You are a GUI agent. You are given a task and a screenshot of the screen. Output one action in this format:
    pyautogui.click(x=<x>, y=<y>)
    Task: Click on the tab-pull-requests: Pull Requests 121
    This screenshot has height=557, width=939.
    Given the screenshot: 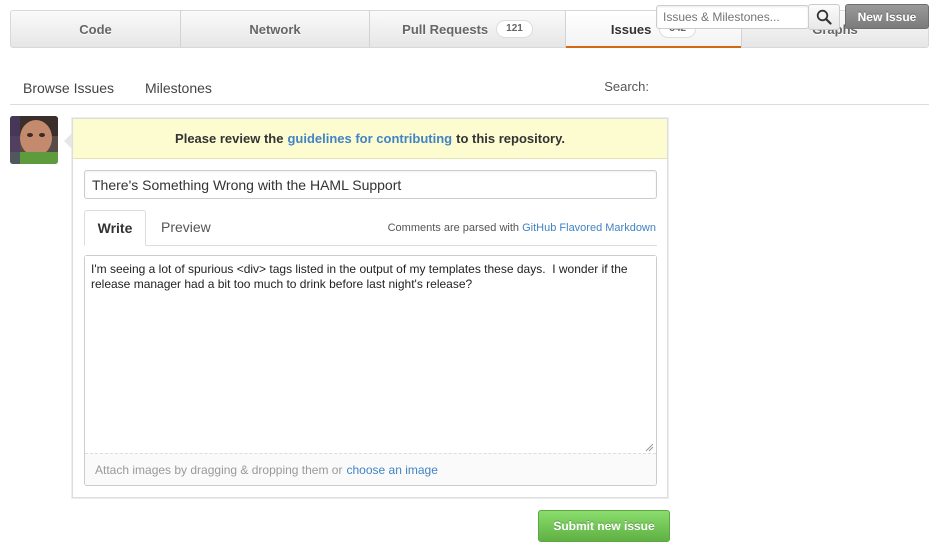 What is the action you would take?
    pyautogui.click(x=468, y=29)
    